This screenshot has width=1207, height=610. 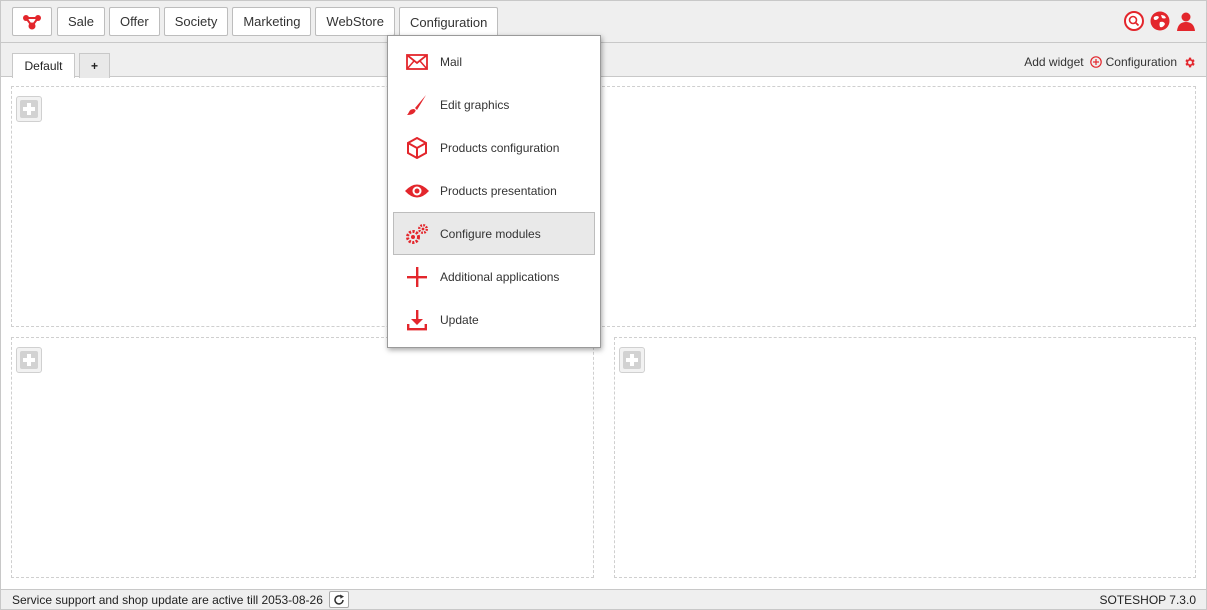 I want to click on gears-icon, so click(x=417, y=234).